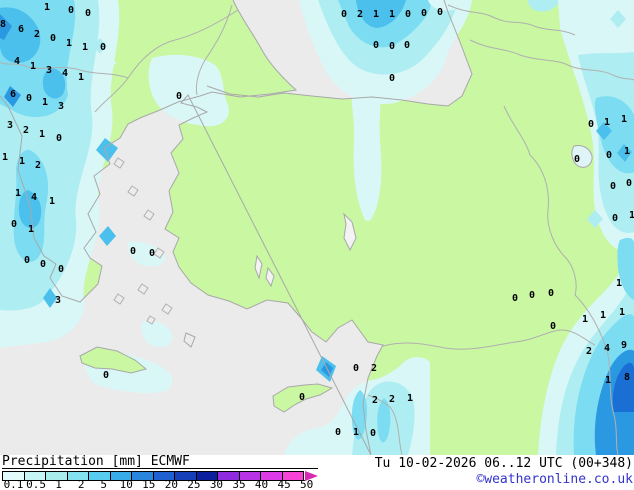 This screenshot has width=634, height=490. I want to click on legend-scale-label: 20, so click(171, 484).